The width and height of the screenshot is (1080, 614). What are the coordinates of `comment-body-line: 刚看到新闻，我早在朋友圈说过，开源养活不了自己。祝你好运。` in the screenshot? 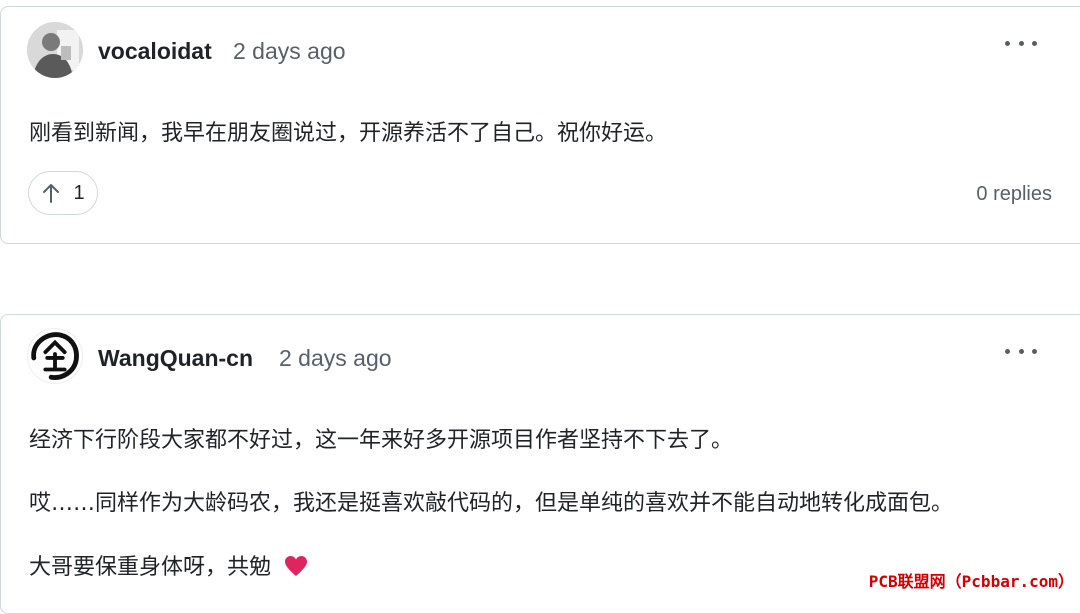 It's located at (348, 133).